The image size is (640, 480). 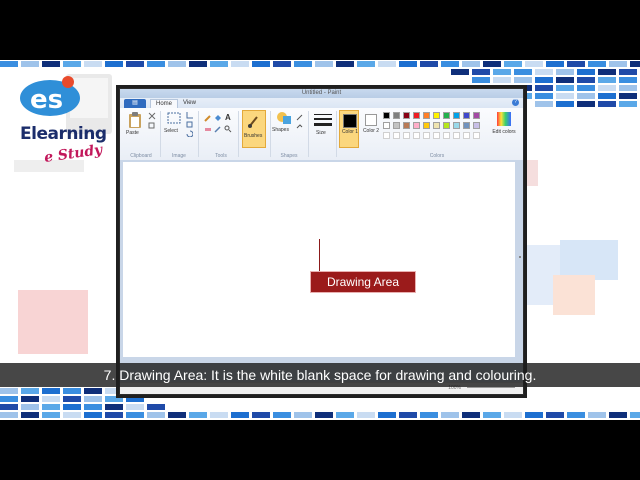 What do you see at coordinates (218, 118) in the screenshot?
I see `fill-icon` at bounding box center [218, 118].